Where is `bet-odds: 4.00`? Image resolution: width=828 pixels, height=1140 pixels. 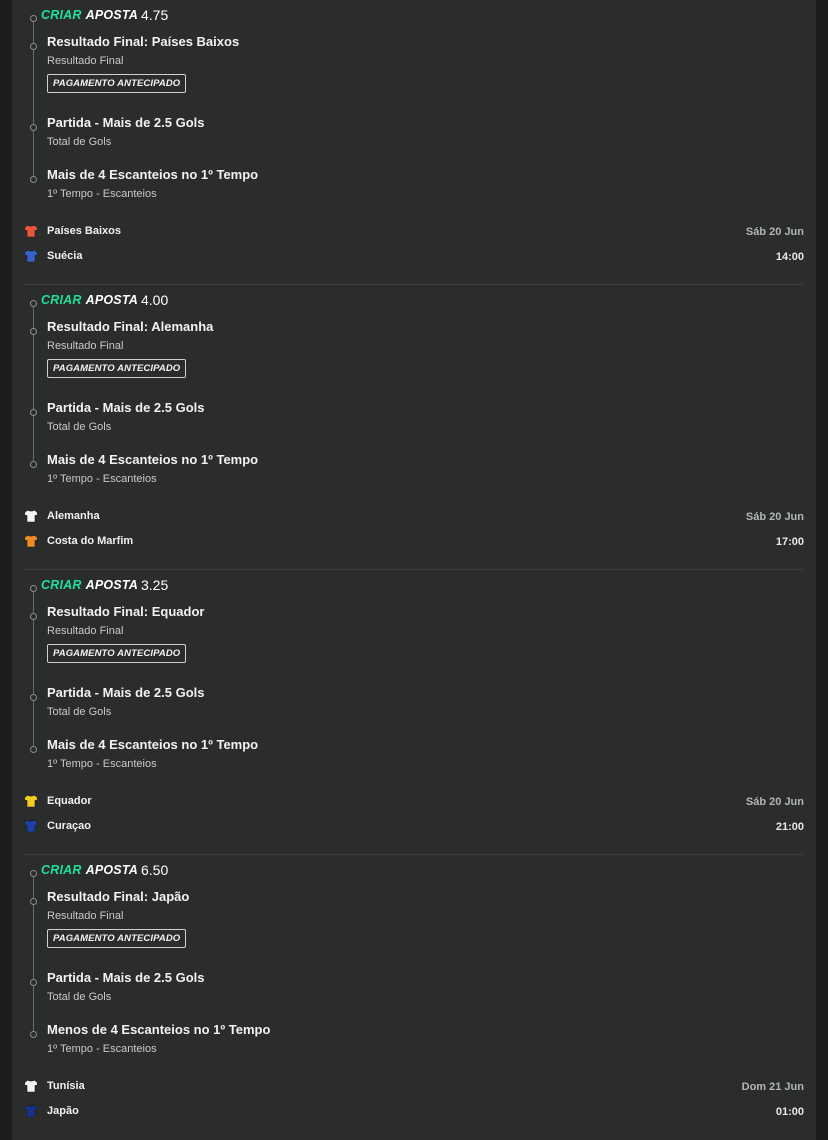
bet-odds: 4.00 is located at coordinates (155, 300).